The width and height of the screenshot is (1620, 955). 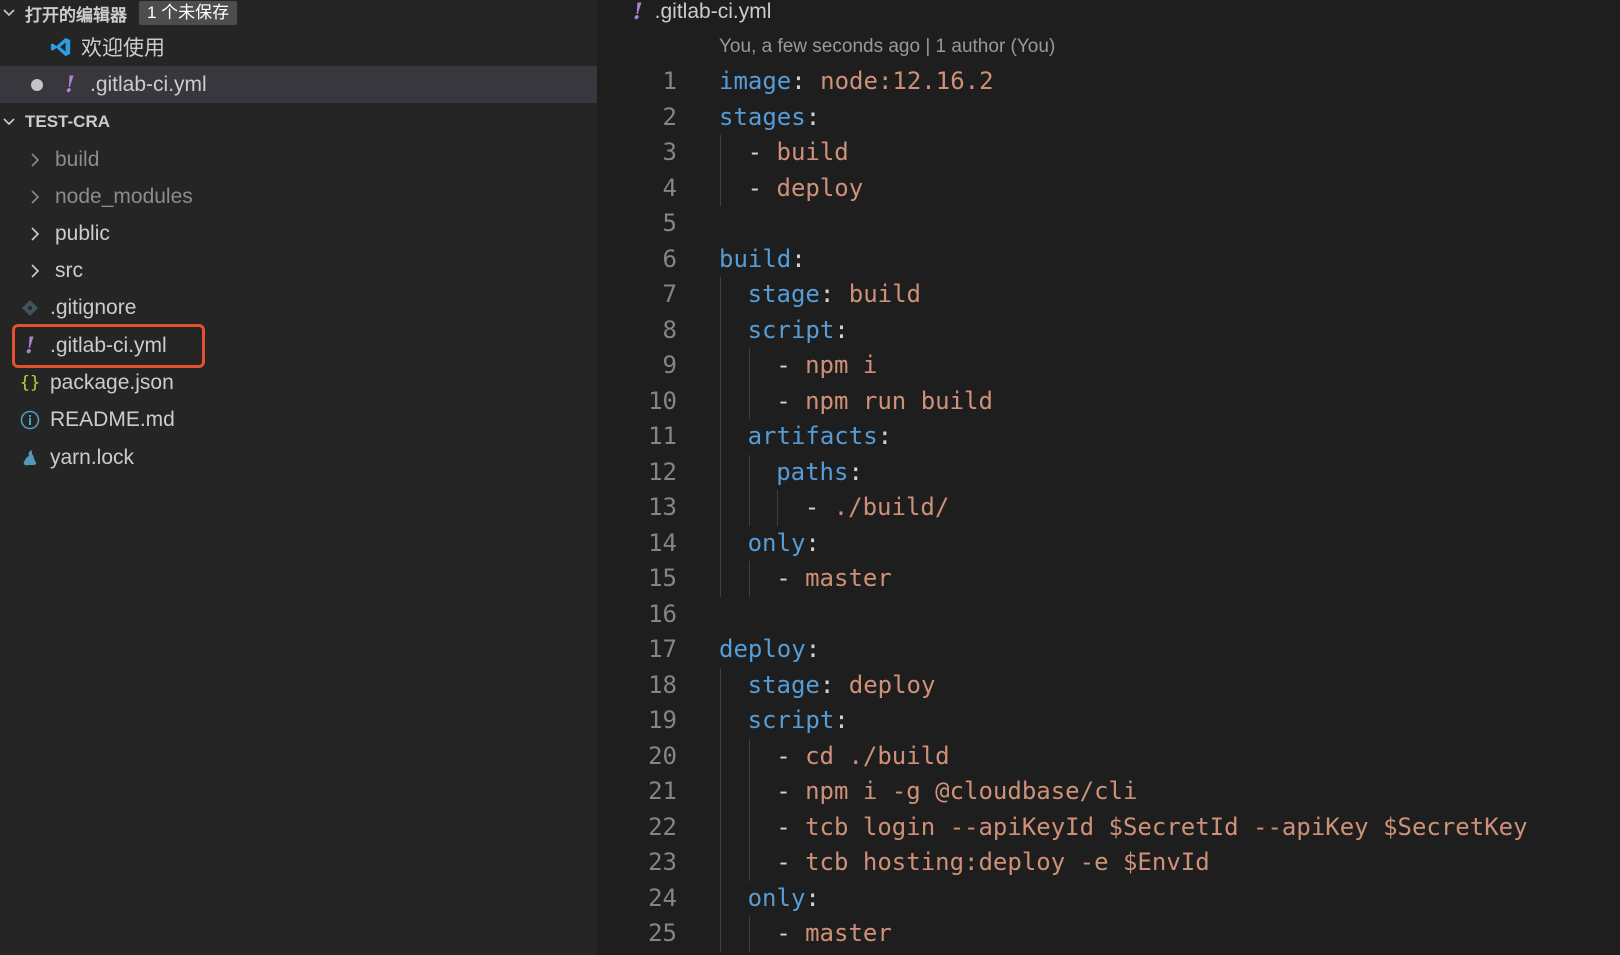 I want to click on unsaved-dot-icon, so click(x=37, y=84).